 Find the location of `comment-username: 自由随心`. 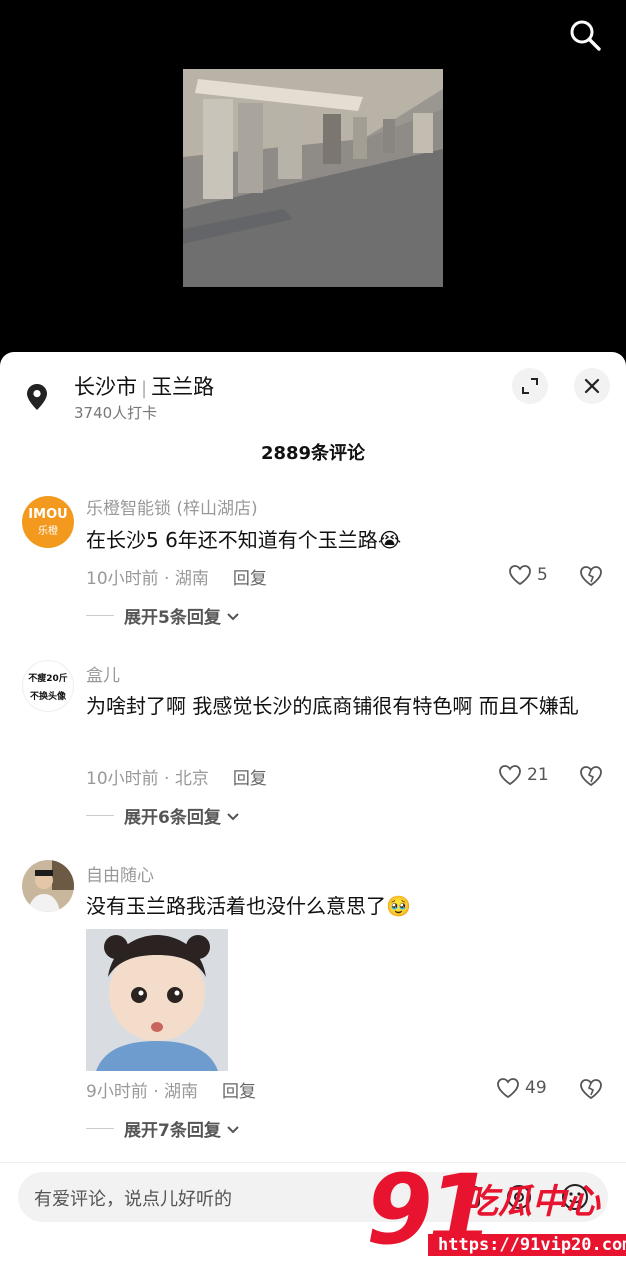

comment-username: 自由随心 is located at coordinates (120, 873).